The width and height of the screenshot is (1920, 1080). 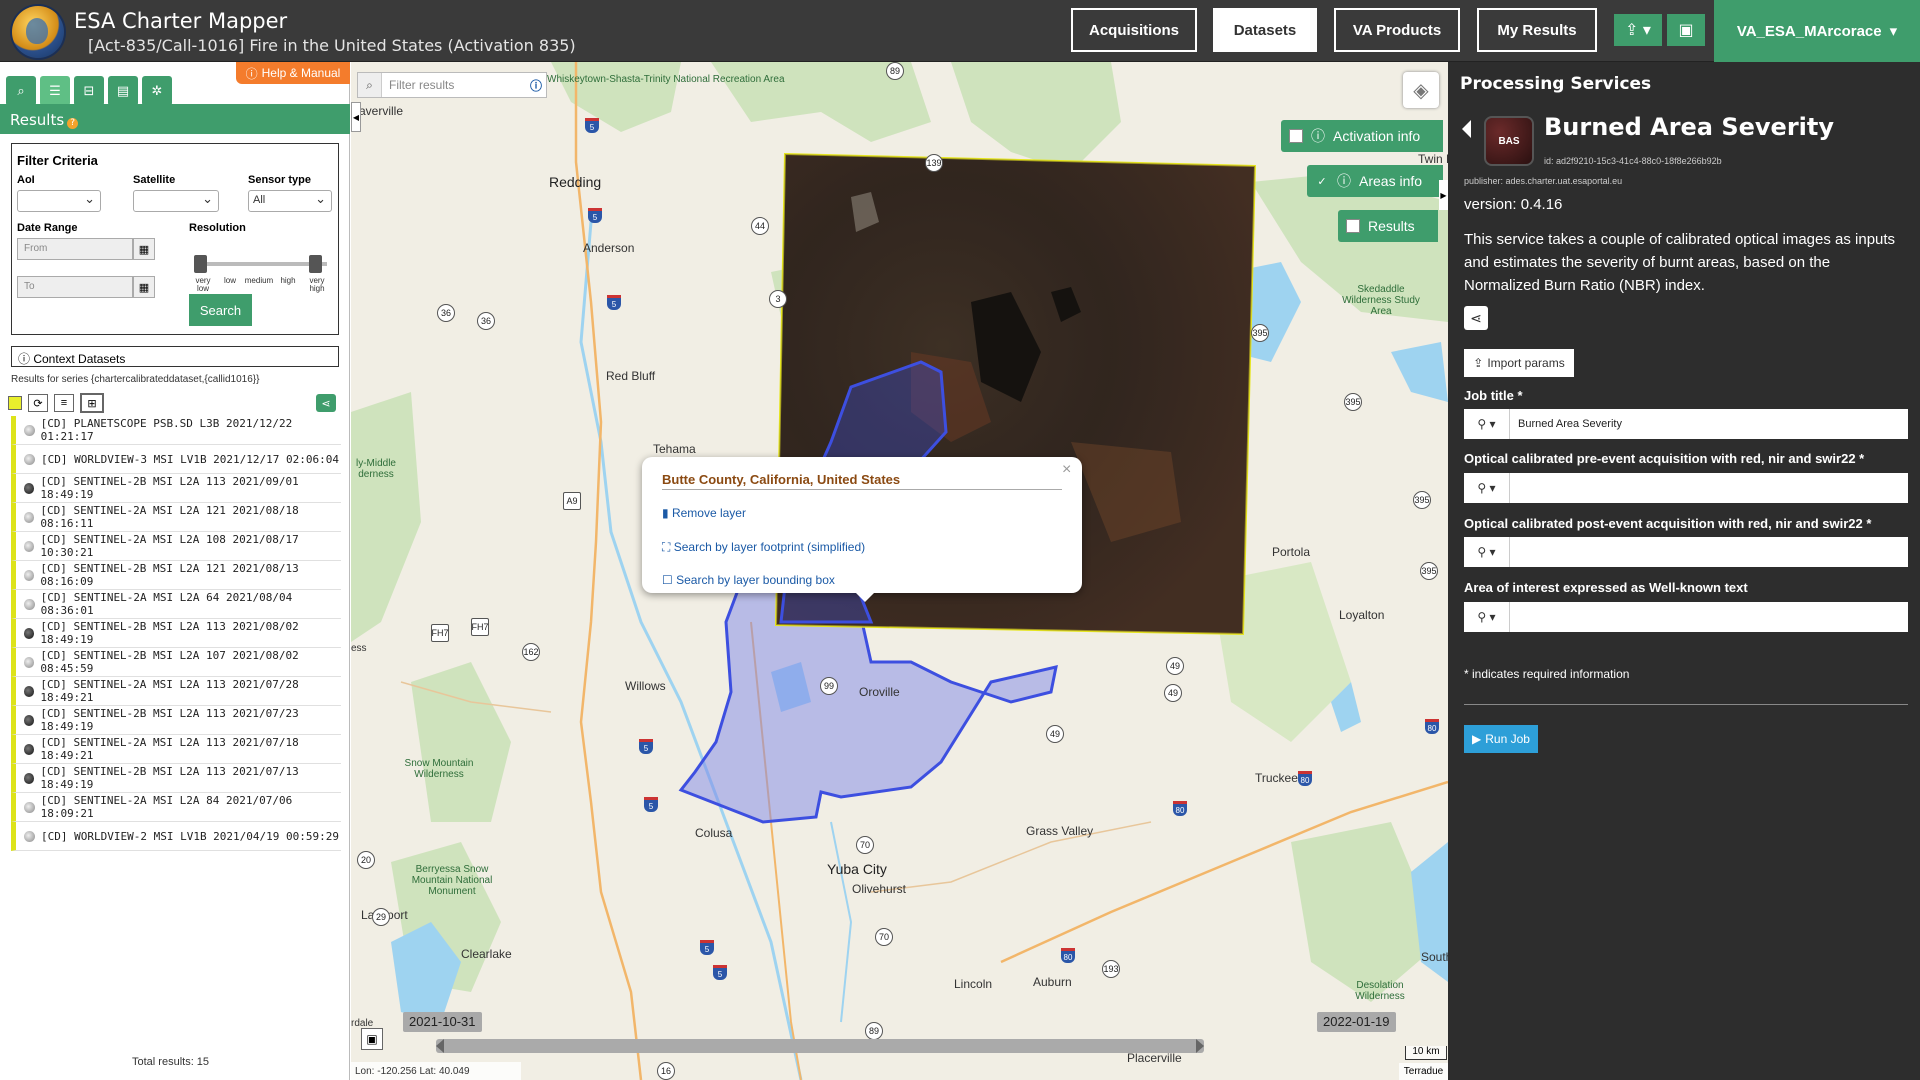 I want to click on nav-va-products: VA Products, so click(x=1397, y=30).